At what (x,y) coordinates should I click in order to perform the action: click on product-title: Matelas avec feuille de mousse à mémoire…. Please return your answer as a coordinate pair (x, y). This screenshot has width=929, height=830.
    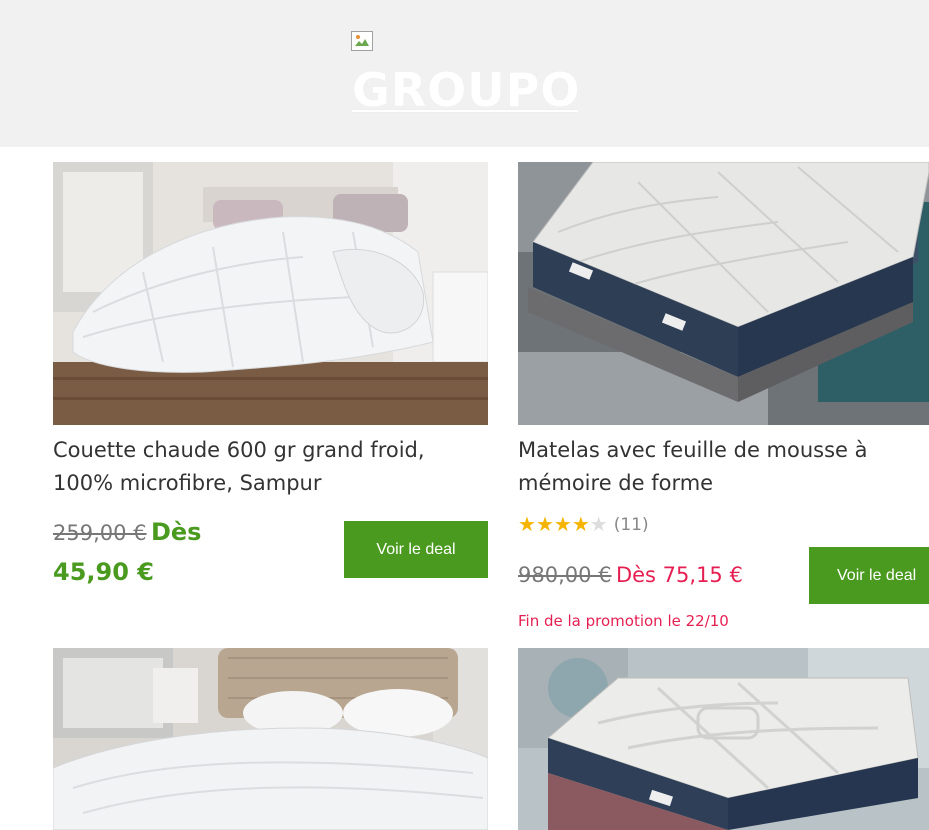
    Looking at the image, I should click on (723, 467).